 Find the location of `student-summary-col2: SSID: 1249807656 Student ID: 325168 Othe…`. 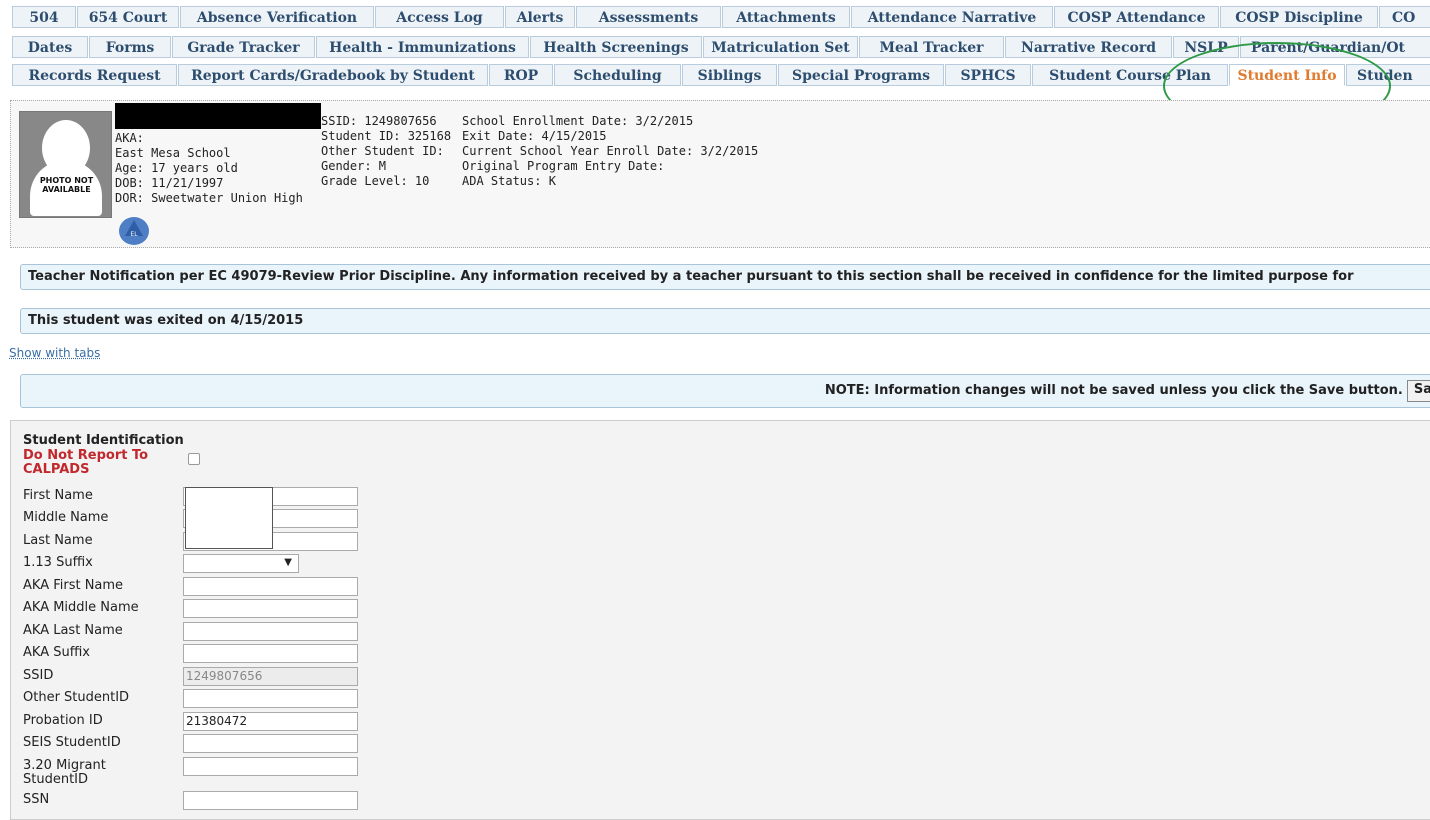

student-summary-col2: SSID: 1249807656 Student ID: 325168 Othe… is located at coordinates (386, 151).